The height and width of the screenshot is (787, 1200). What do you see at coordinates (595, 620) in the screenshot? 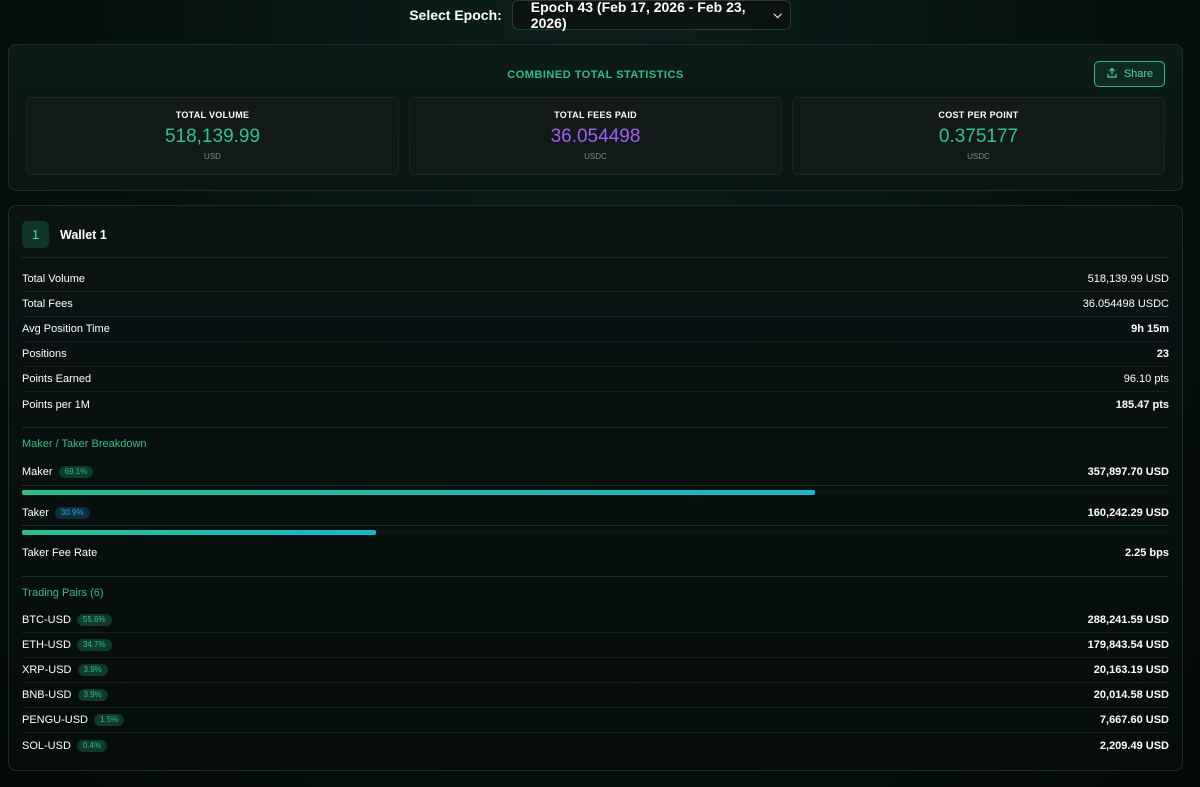
I see `list-item: BTC-USD 55.6% 288,241.59 USD` at bounding box center [595, 620].